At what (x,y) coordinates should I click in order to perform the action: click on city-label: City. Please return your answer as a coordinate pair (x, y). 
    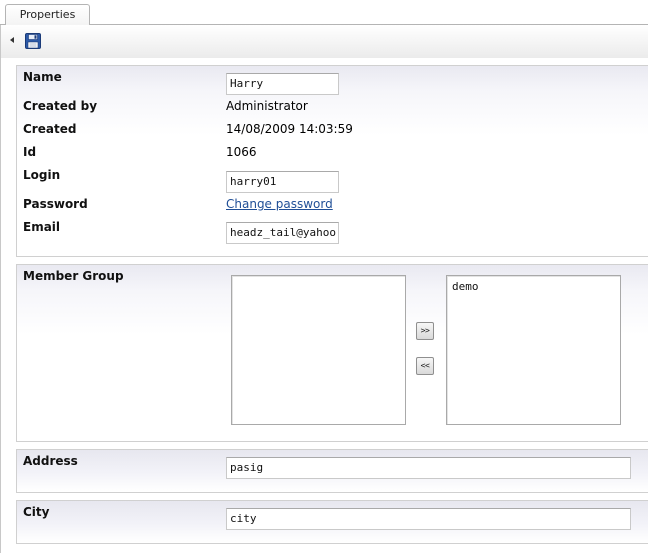
    Looking at the image, I should click on (36, 512).